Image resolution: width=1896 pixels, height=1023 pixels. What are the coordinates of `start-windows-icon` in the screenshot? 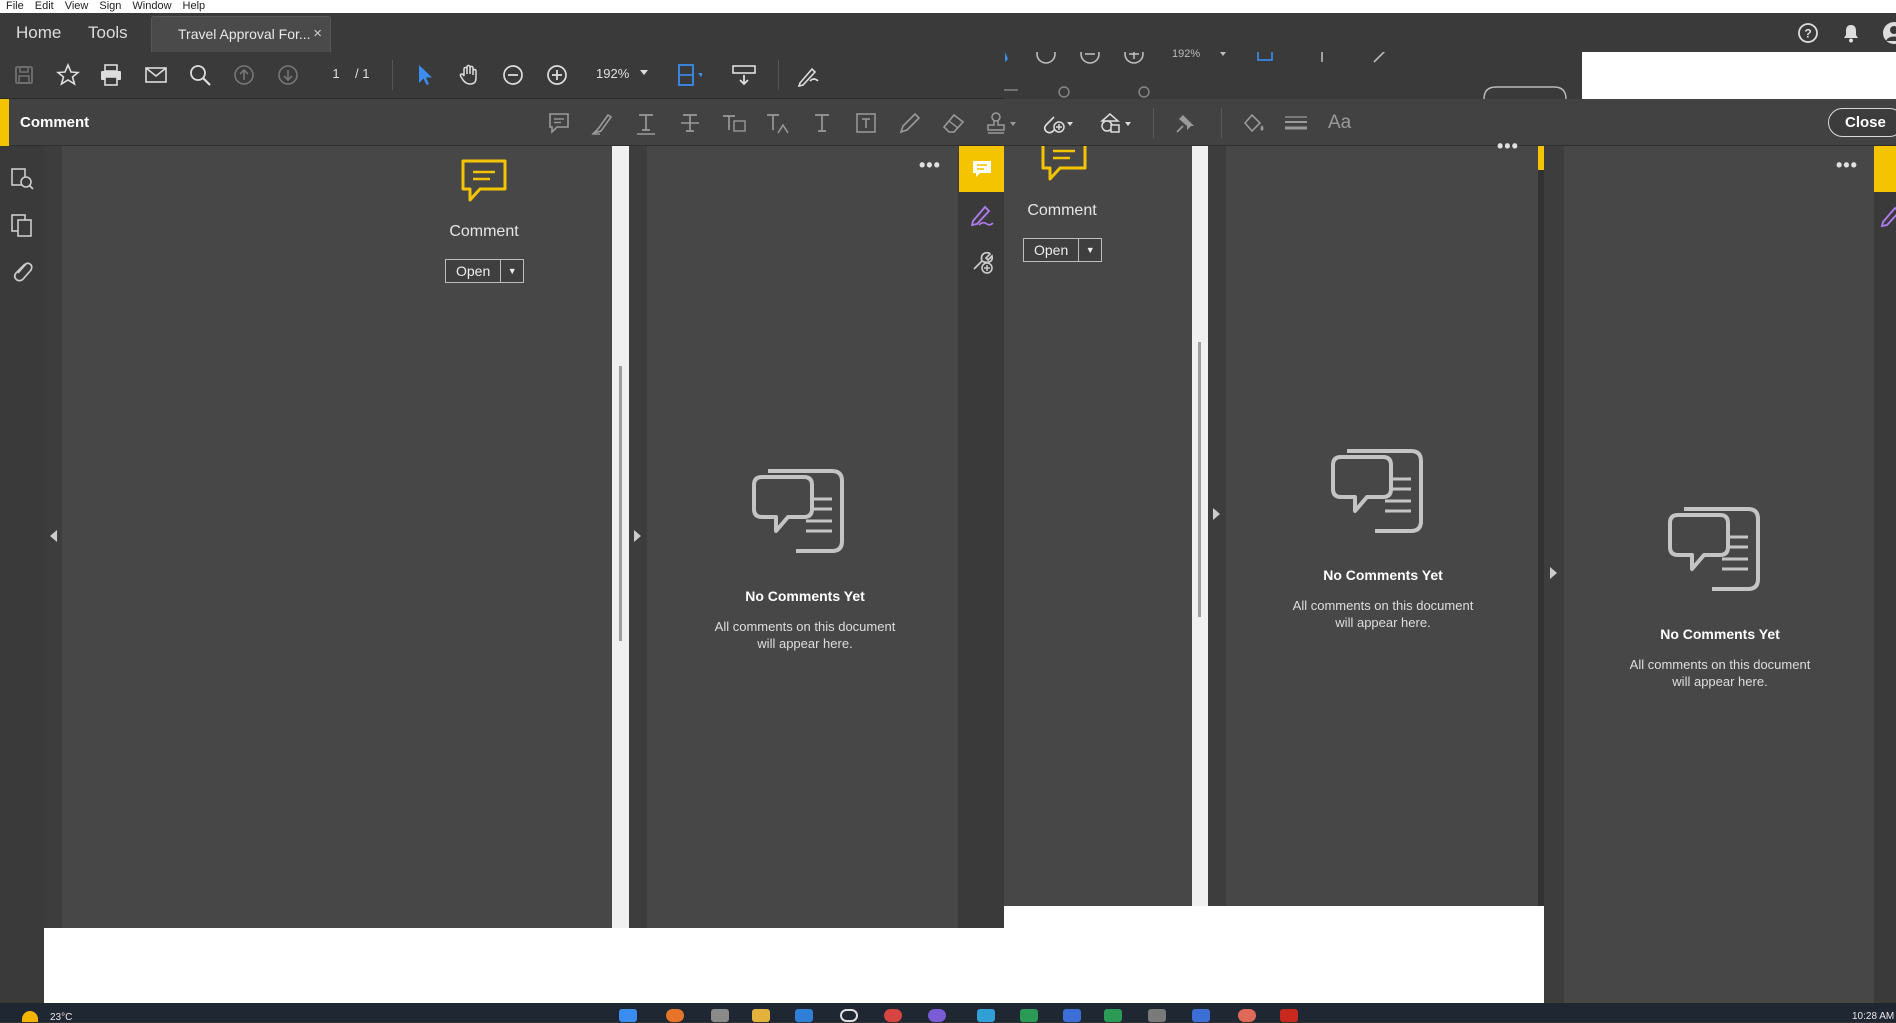 It's located at (628, 1015).